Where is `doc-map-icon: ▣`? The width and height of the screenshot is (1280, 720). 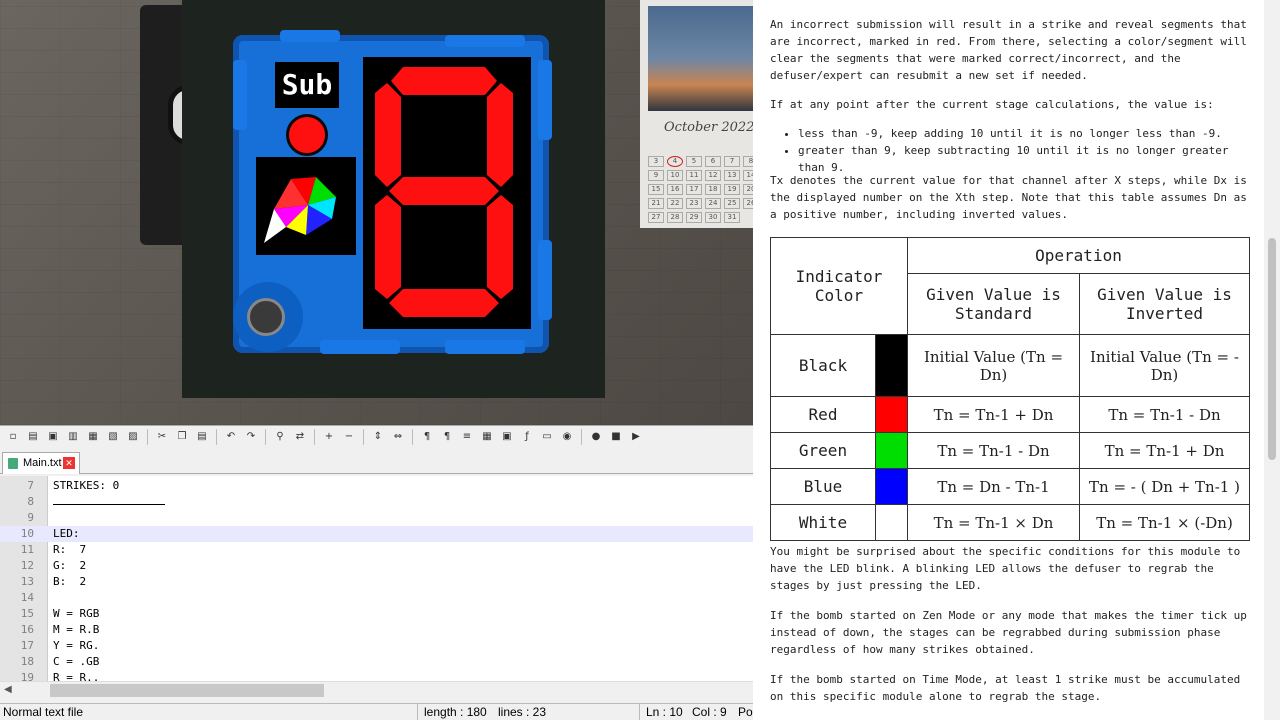
doc-map-icon: ▣ is located at coordinates (507, 437).